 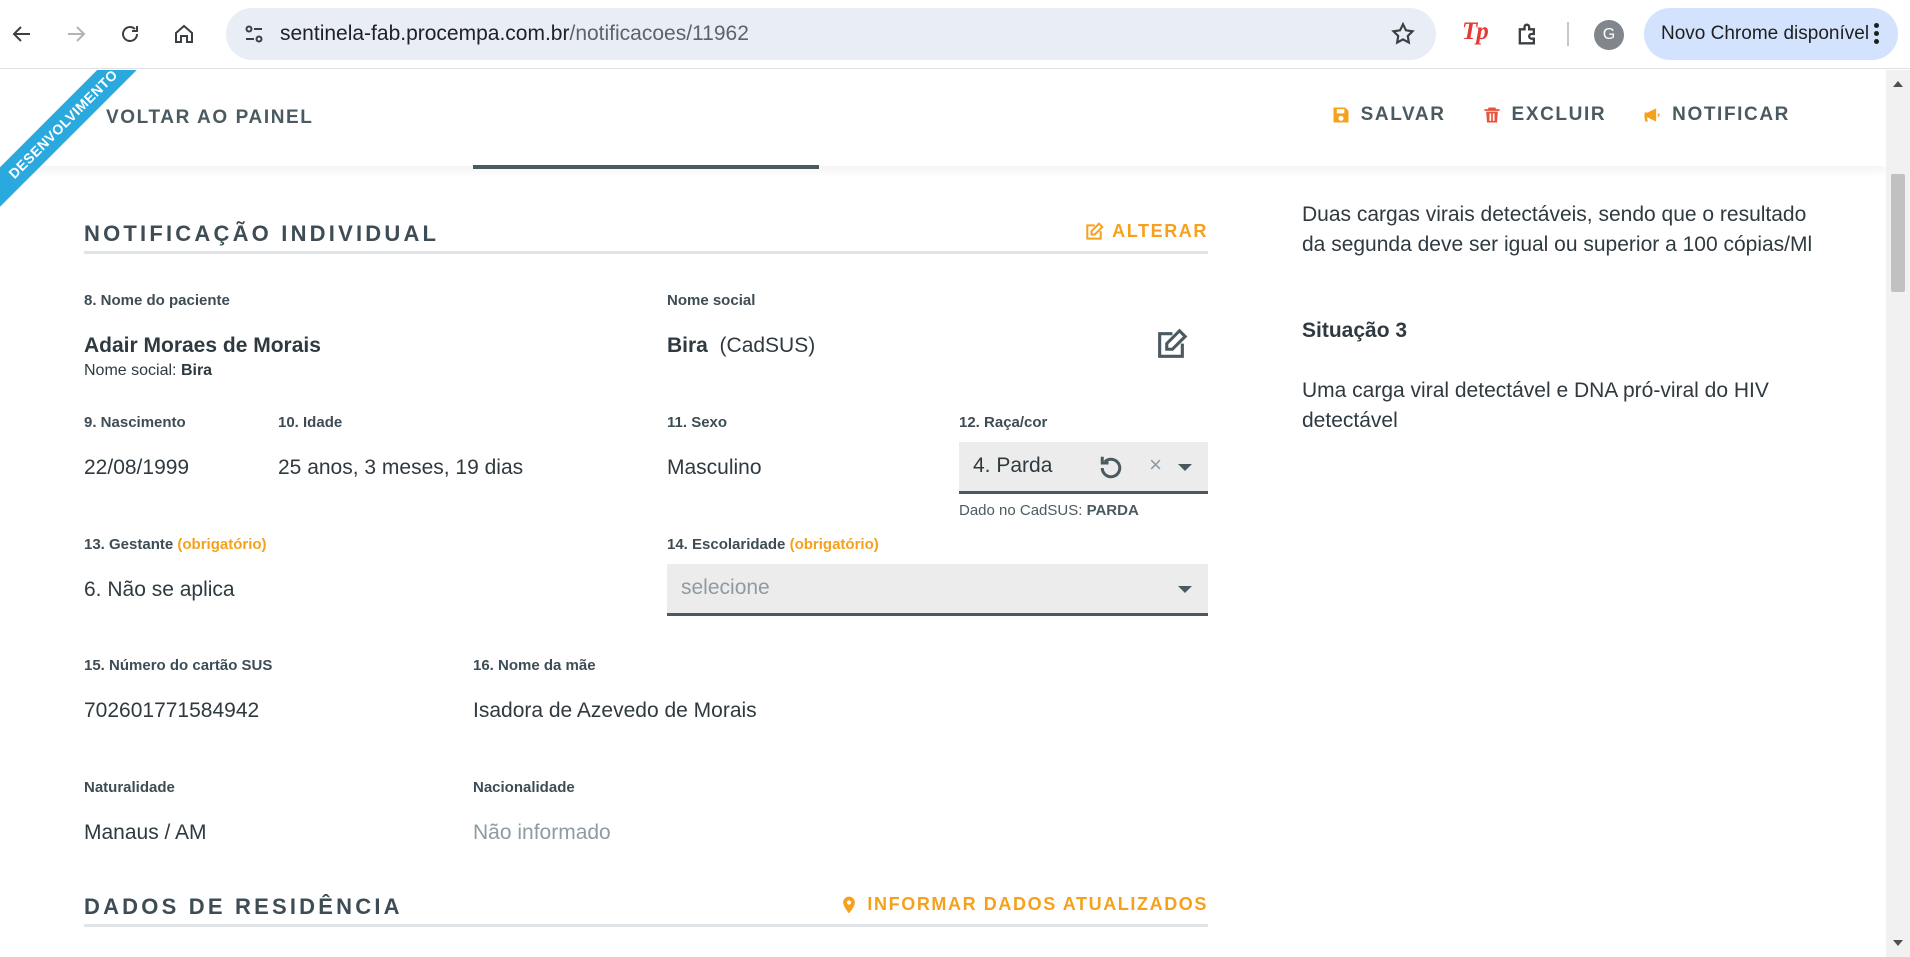 I want to click on patient-name: Adair Moraes de Morais, so click(x=202, y=345).